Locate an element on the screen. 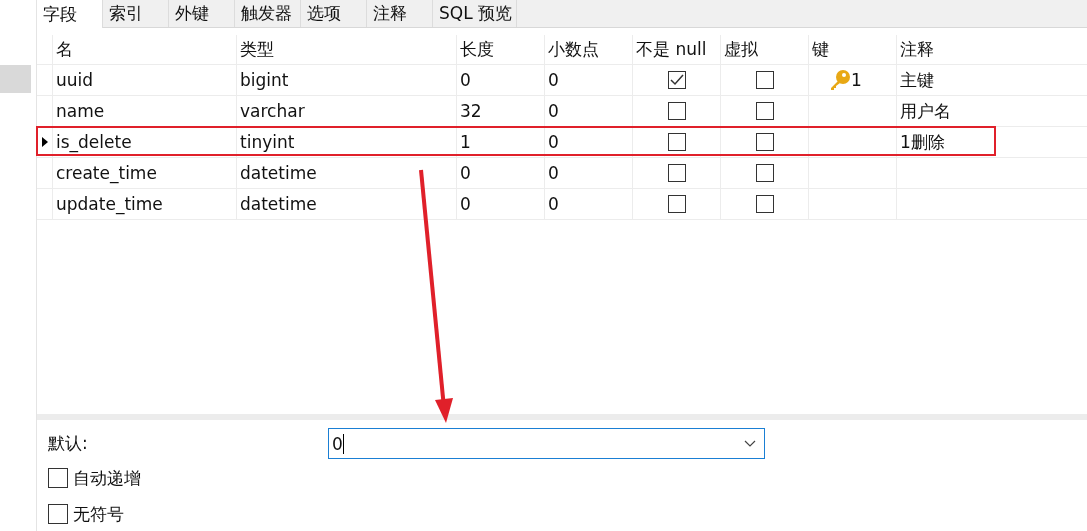  column-header: 键 is located at coordinates (852, 49).